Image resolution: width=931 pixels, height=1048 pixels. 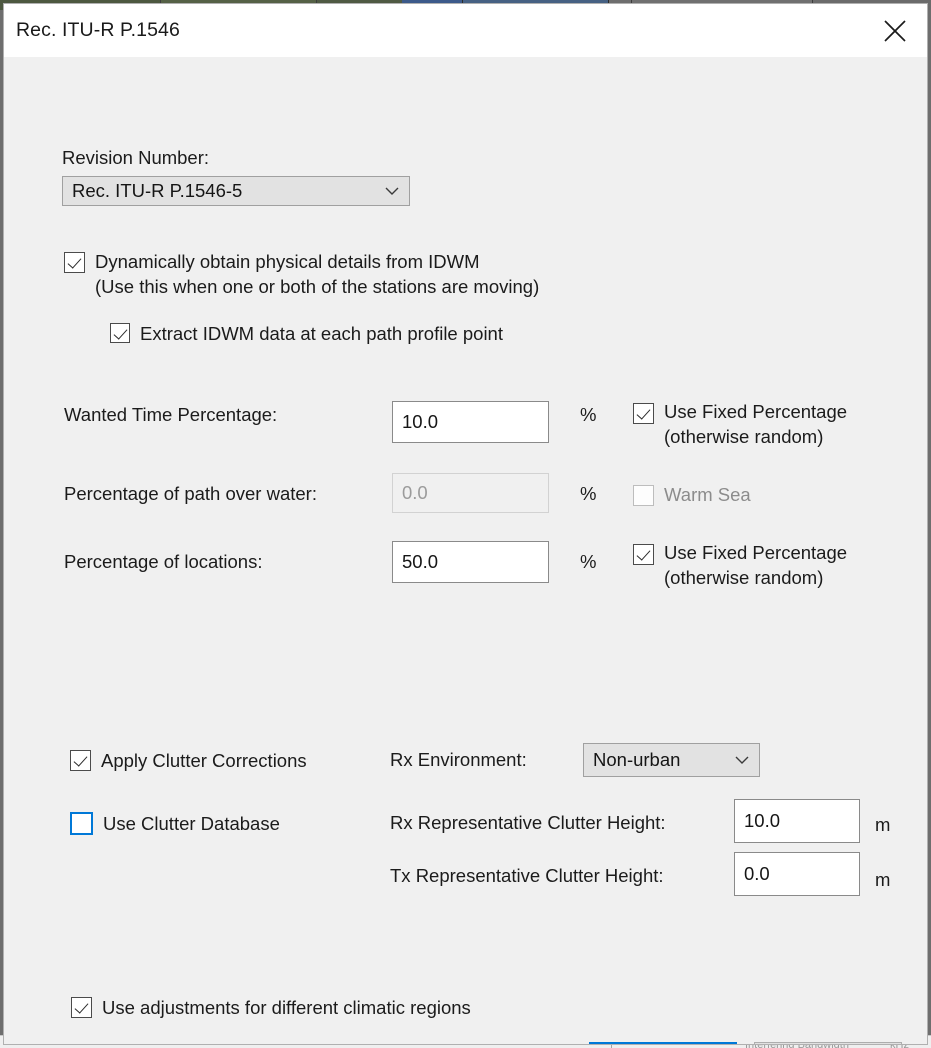 What do you see at coordinates (797, 874) in the screenshot?
I see `tx-clutter-height-input: 0.0` at bounding box center [797, 874].